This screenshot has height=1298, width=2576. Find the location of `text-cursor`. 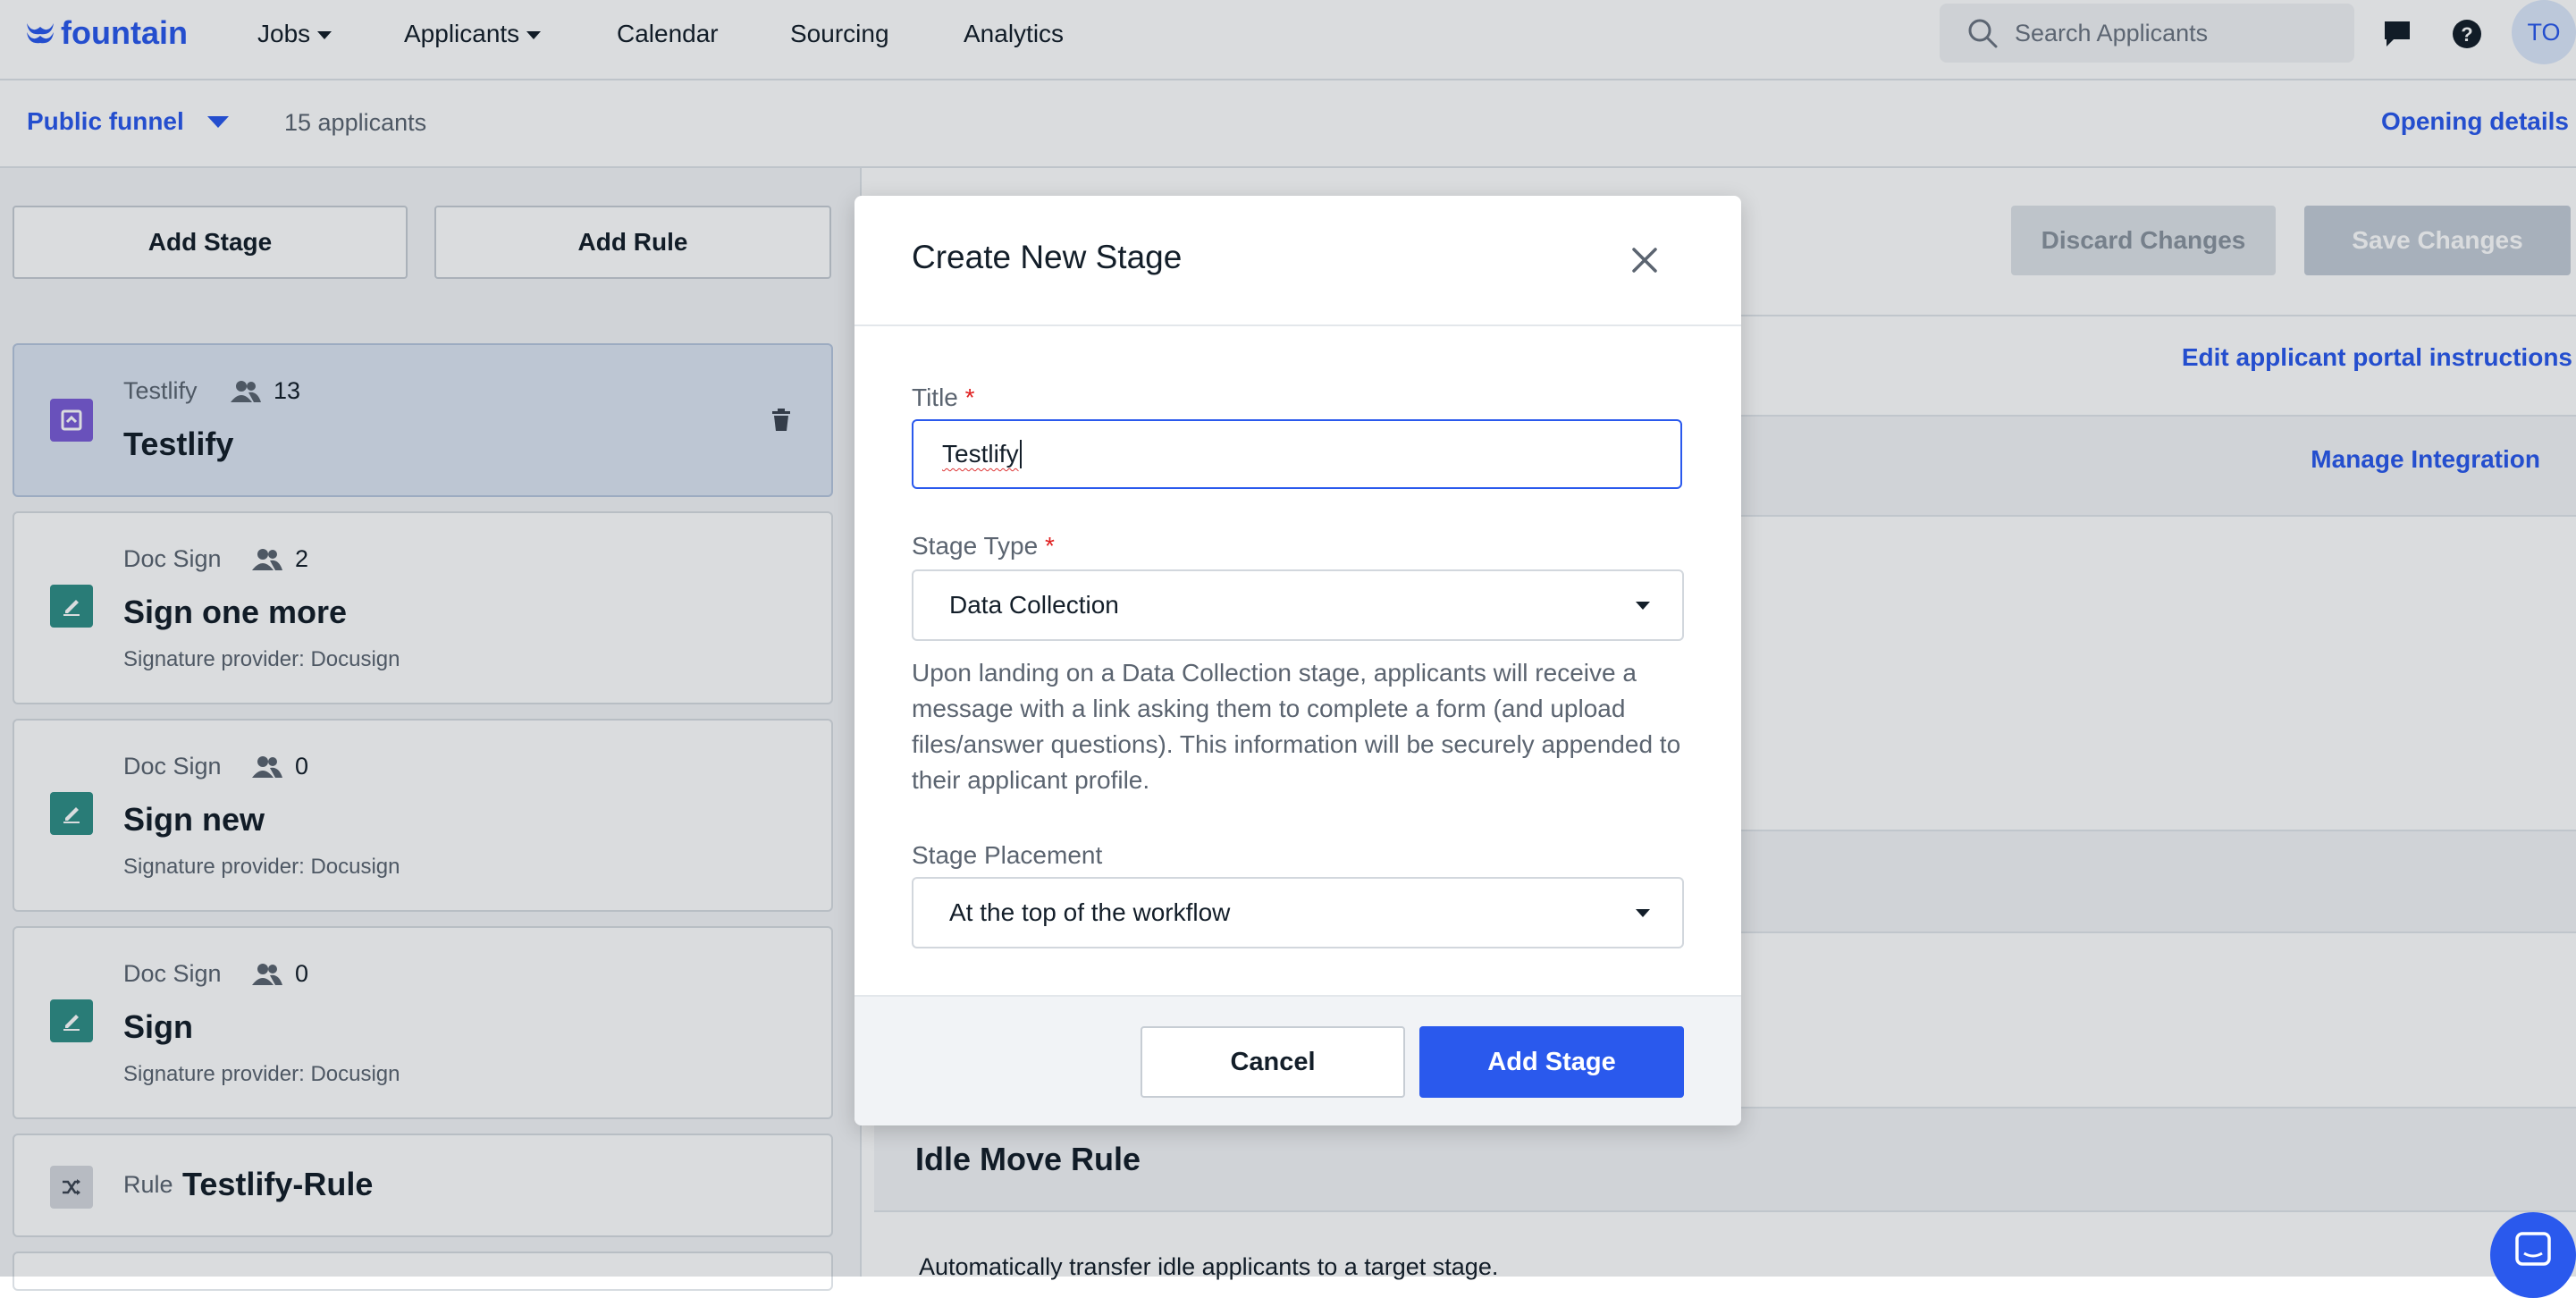

text-cursor is located at coordinates (1021, 454).